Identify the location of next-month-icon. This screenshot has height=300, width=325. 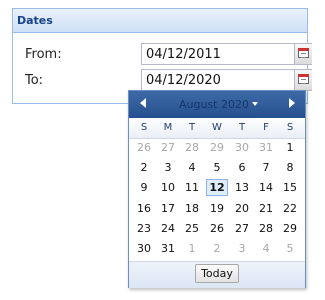
(292, 103).